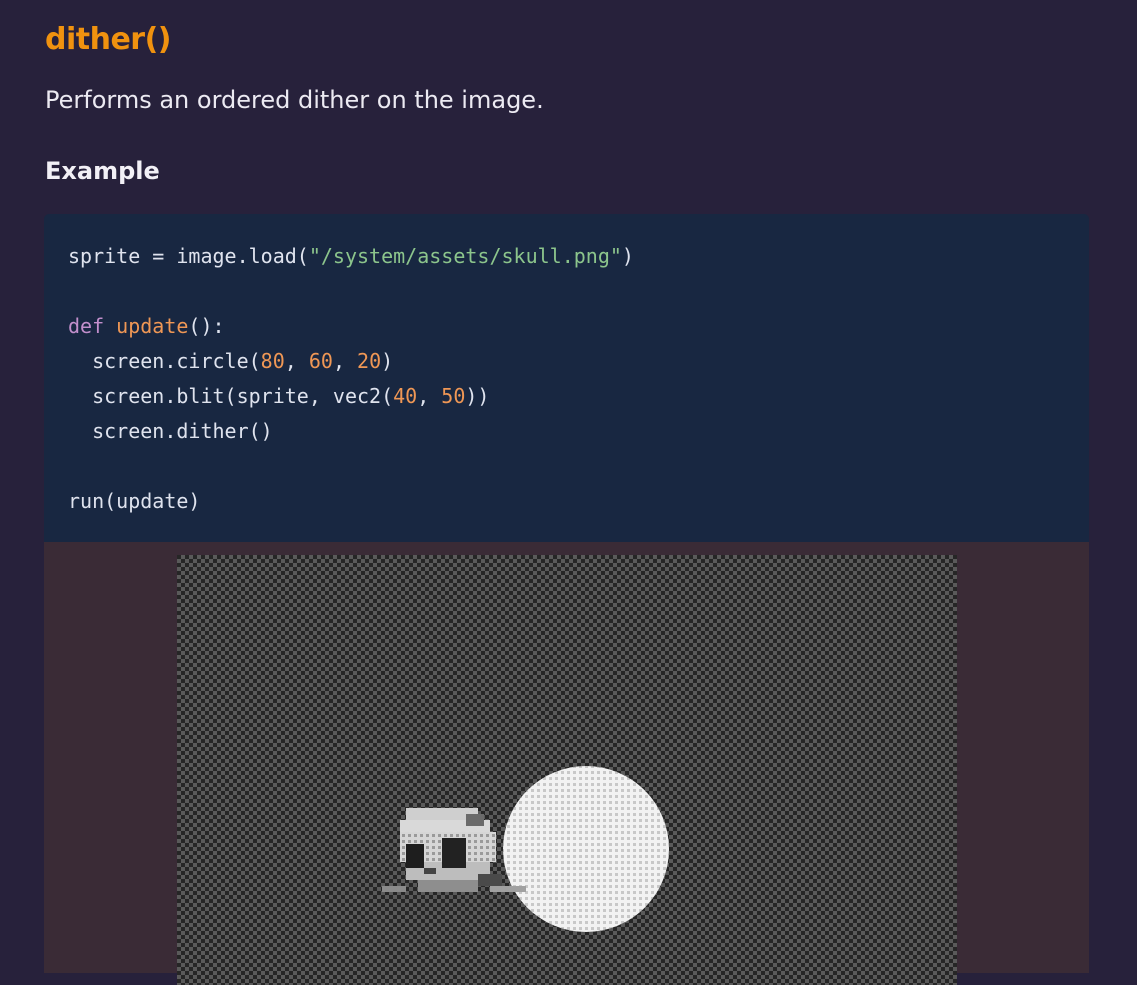 The image size is (1137, 985). Describe the element at coordinates (279, 396) in the screenshot. I see `code-line-4: screen.blit(sprite, vec2(40, 50))` at that location.